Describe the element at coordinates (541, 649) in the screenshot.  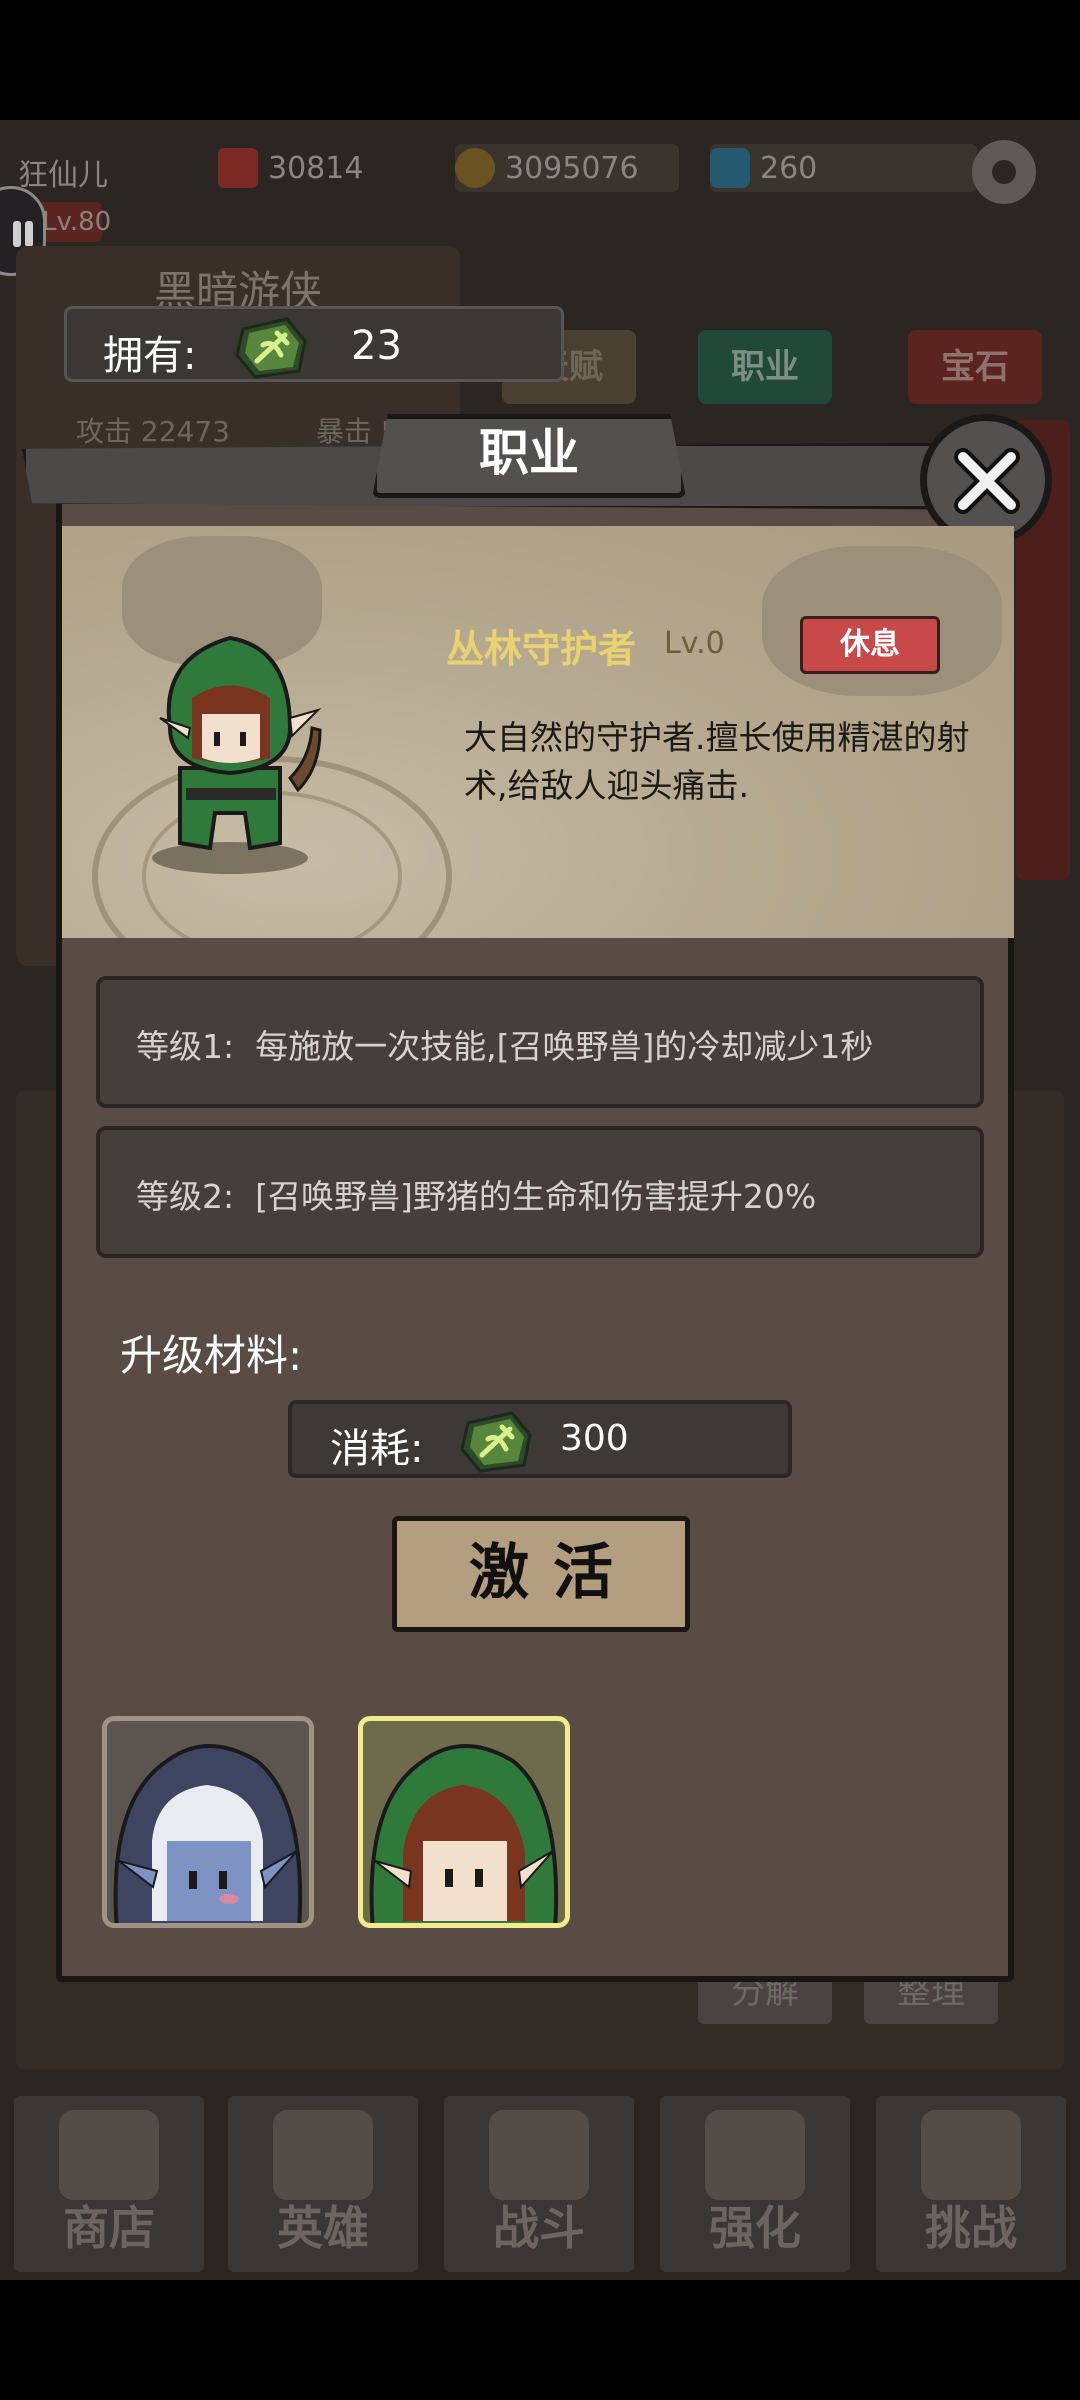
I see `job-name: 丛林守护者` at that location.